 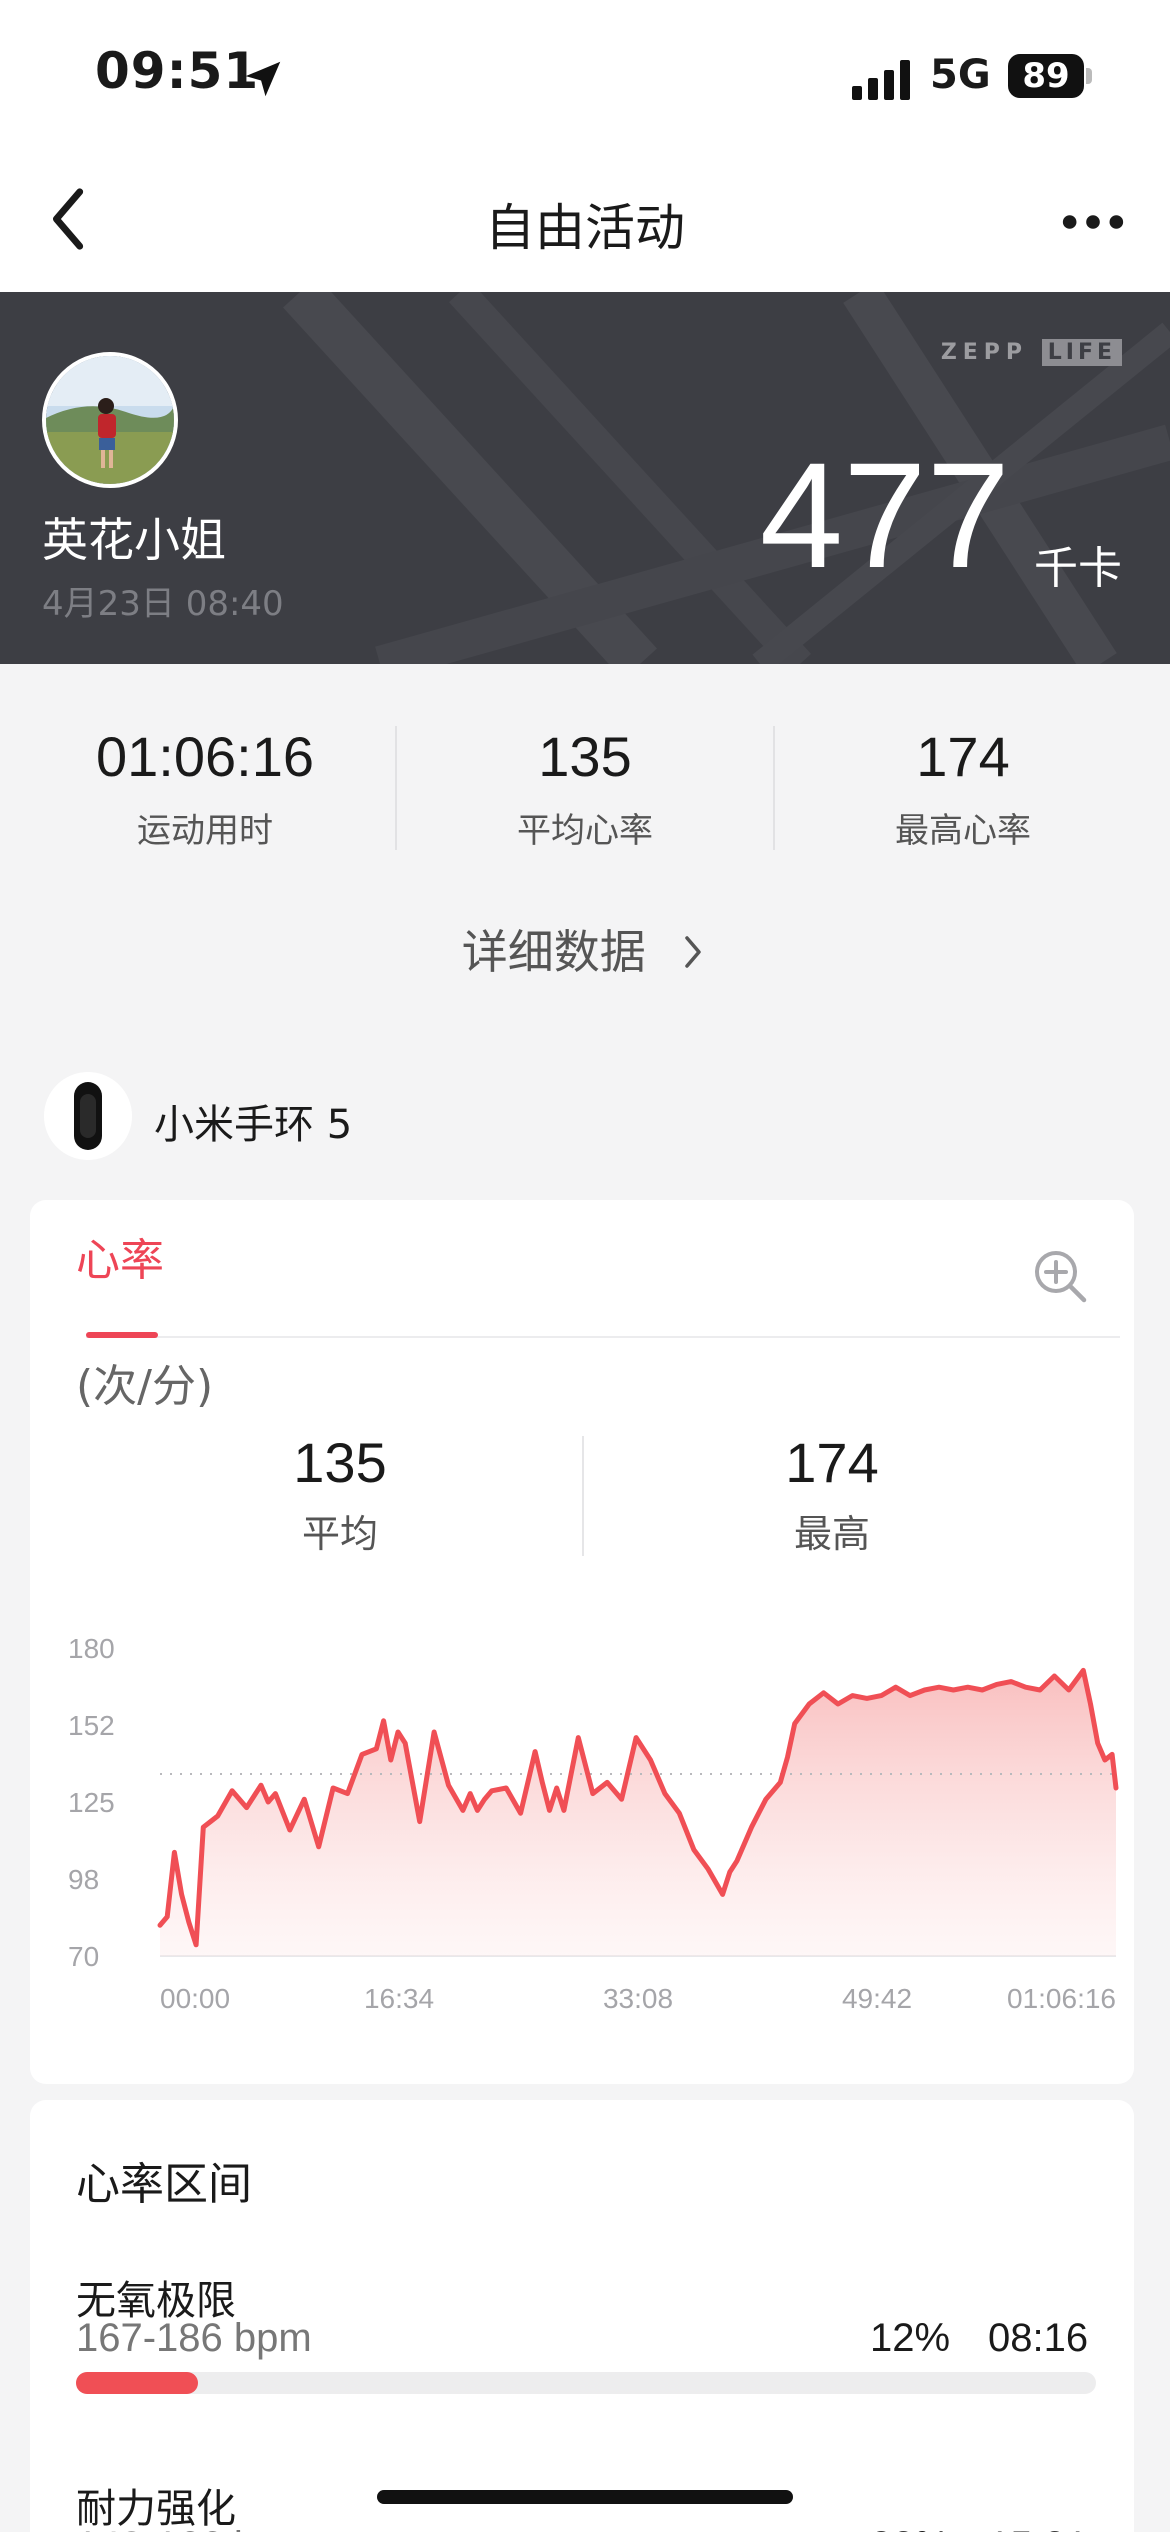 I want to click on zones-title: 心率区间, so click(x=164, y=2184).